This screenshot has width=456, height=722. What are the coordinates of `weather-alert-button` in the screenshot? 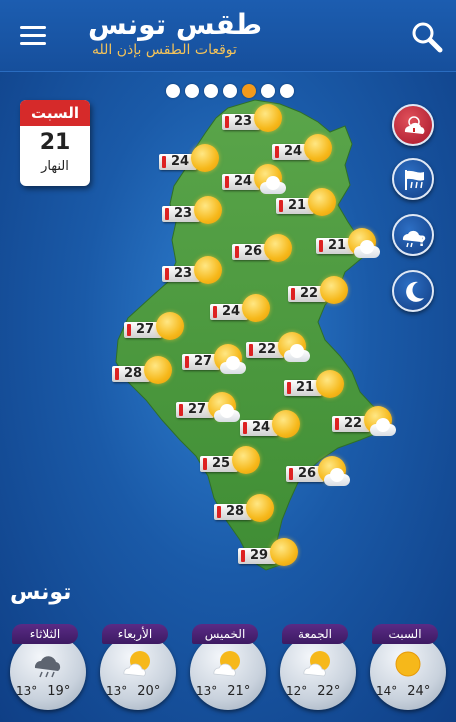 It's located at (413, 125).